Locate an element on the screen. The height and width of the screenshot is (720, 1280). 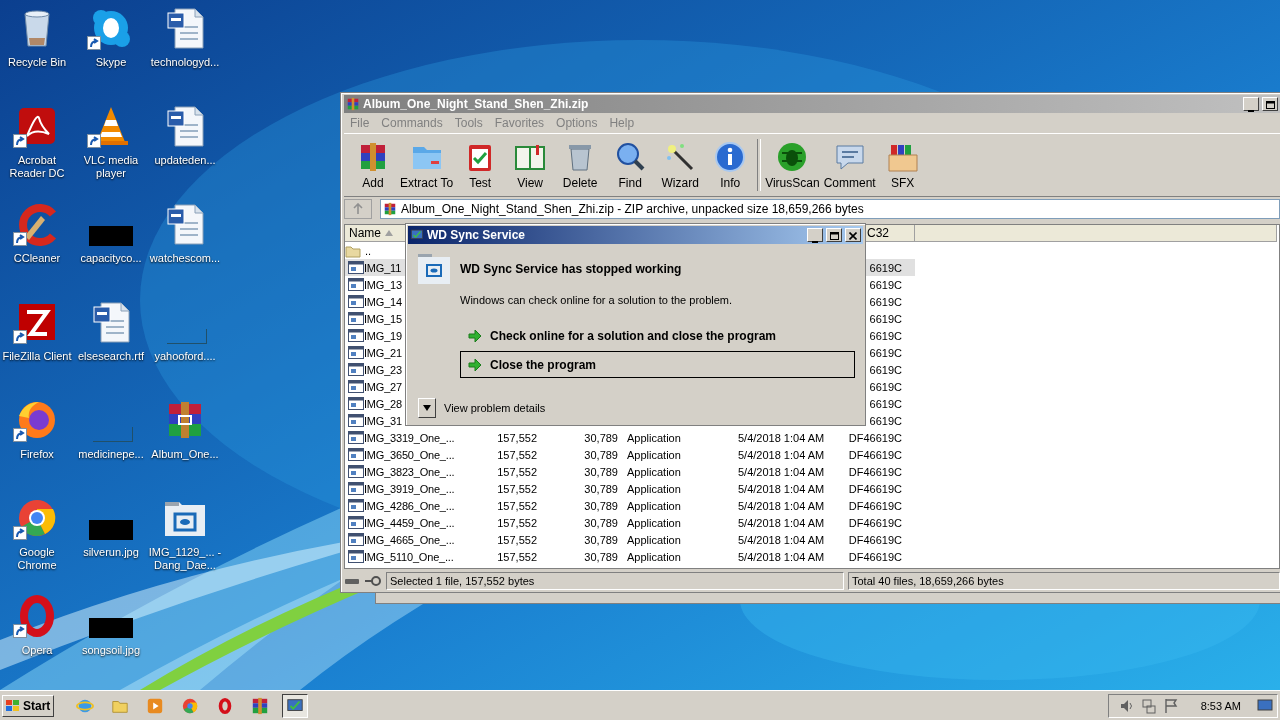
clock: 8:53 AM is located at coordinates (1220, 705).